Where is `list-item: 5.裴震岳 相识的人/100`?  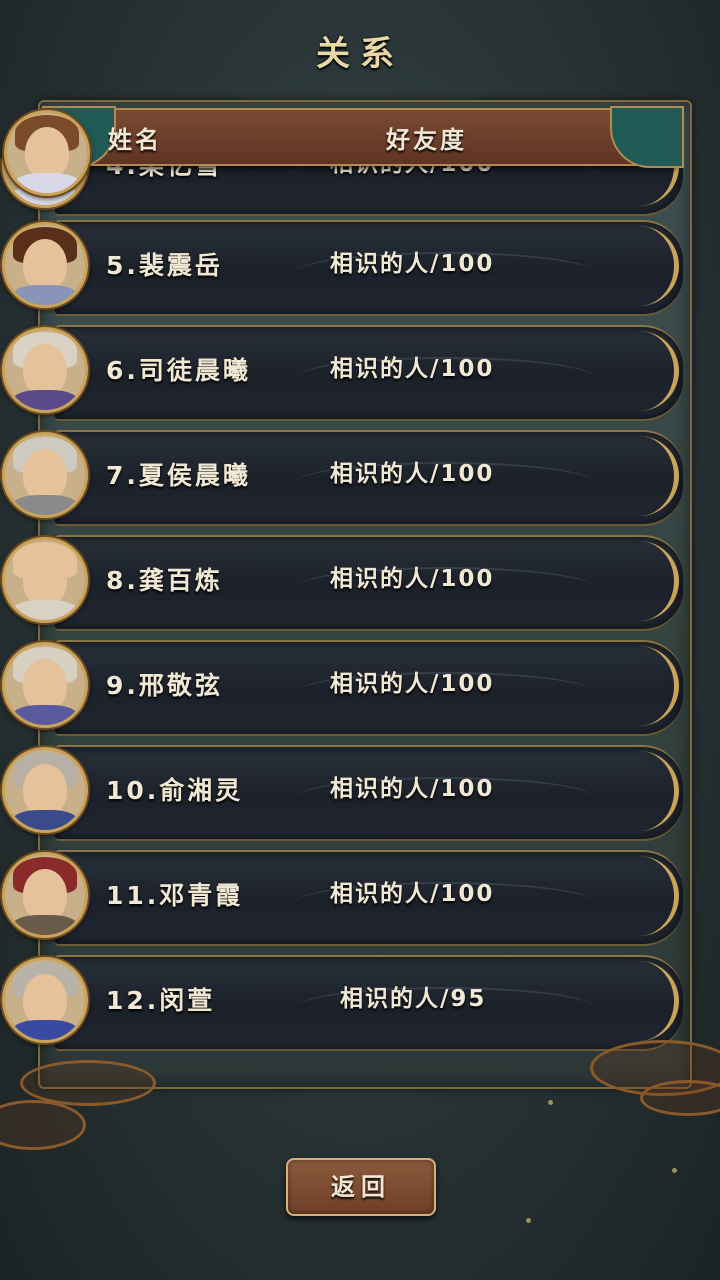
list-item: 5.裴震岳 相识的人/100 is located at coordinates (360, 266).